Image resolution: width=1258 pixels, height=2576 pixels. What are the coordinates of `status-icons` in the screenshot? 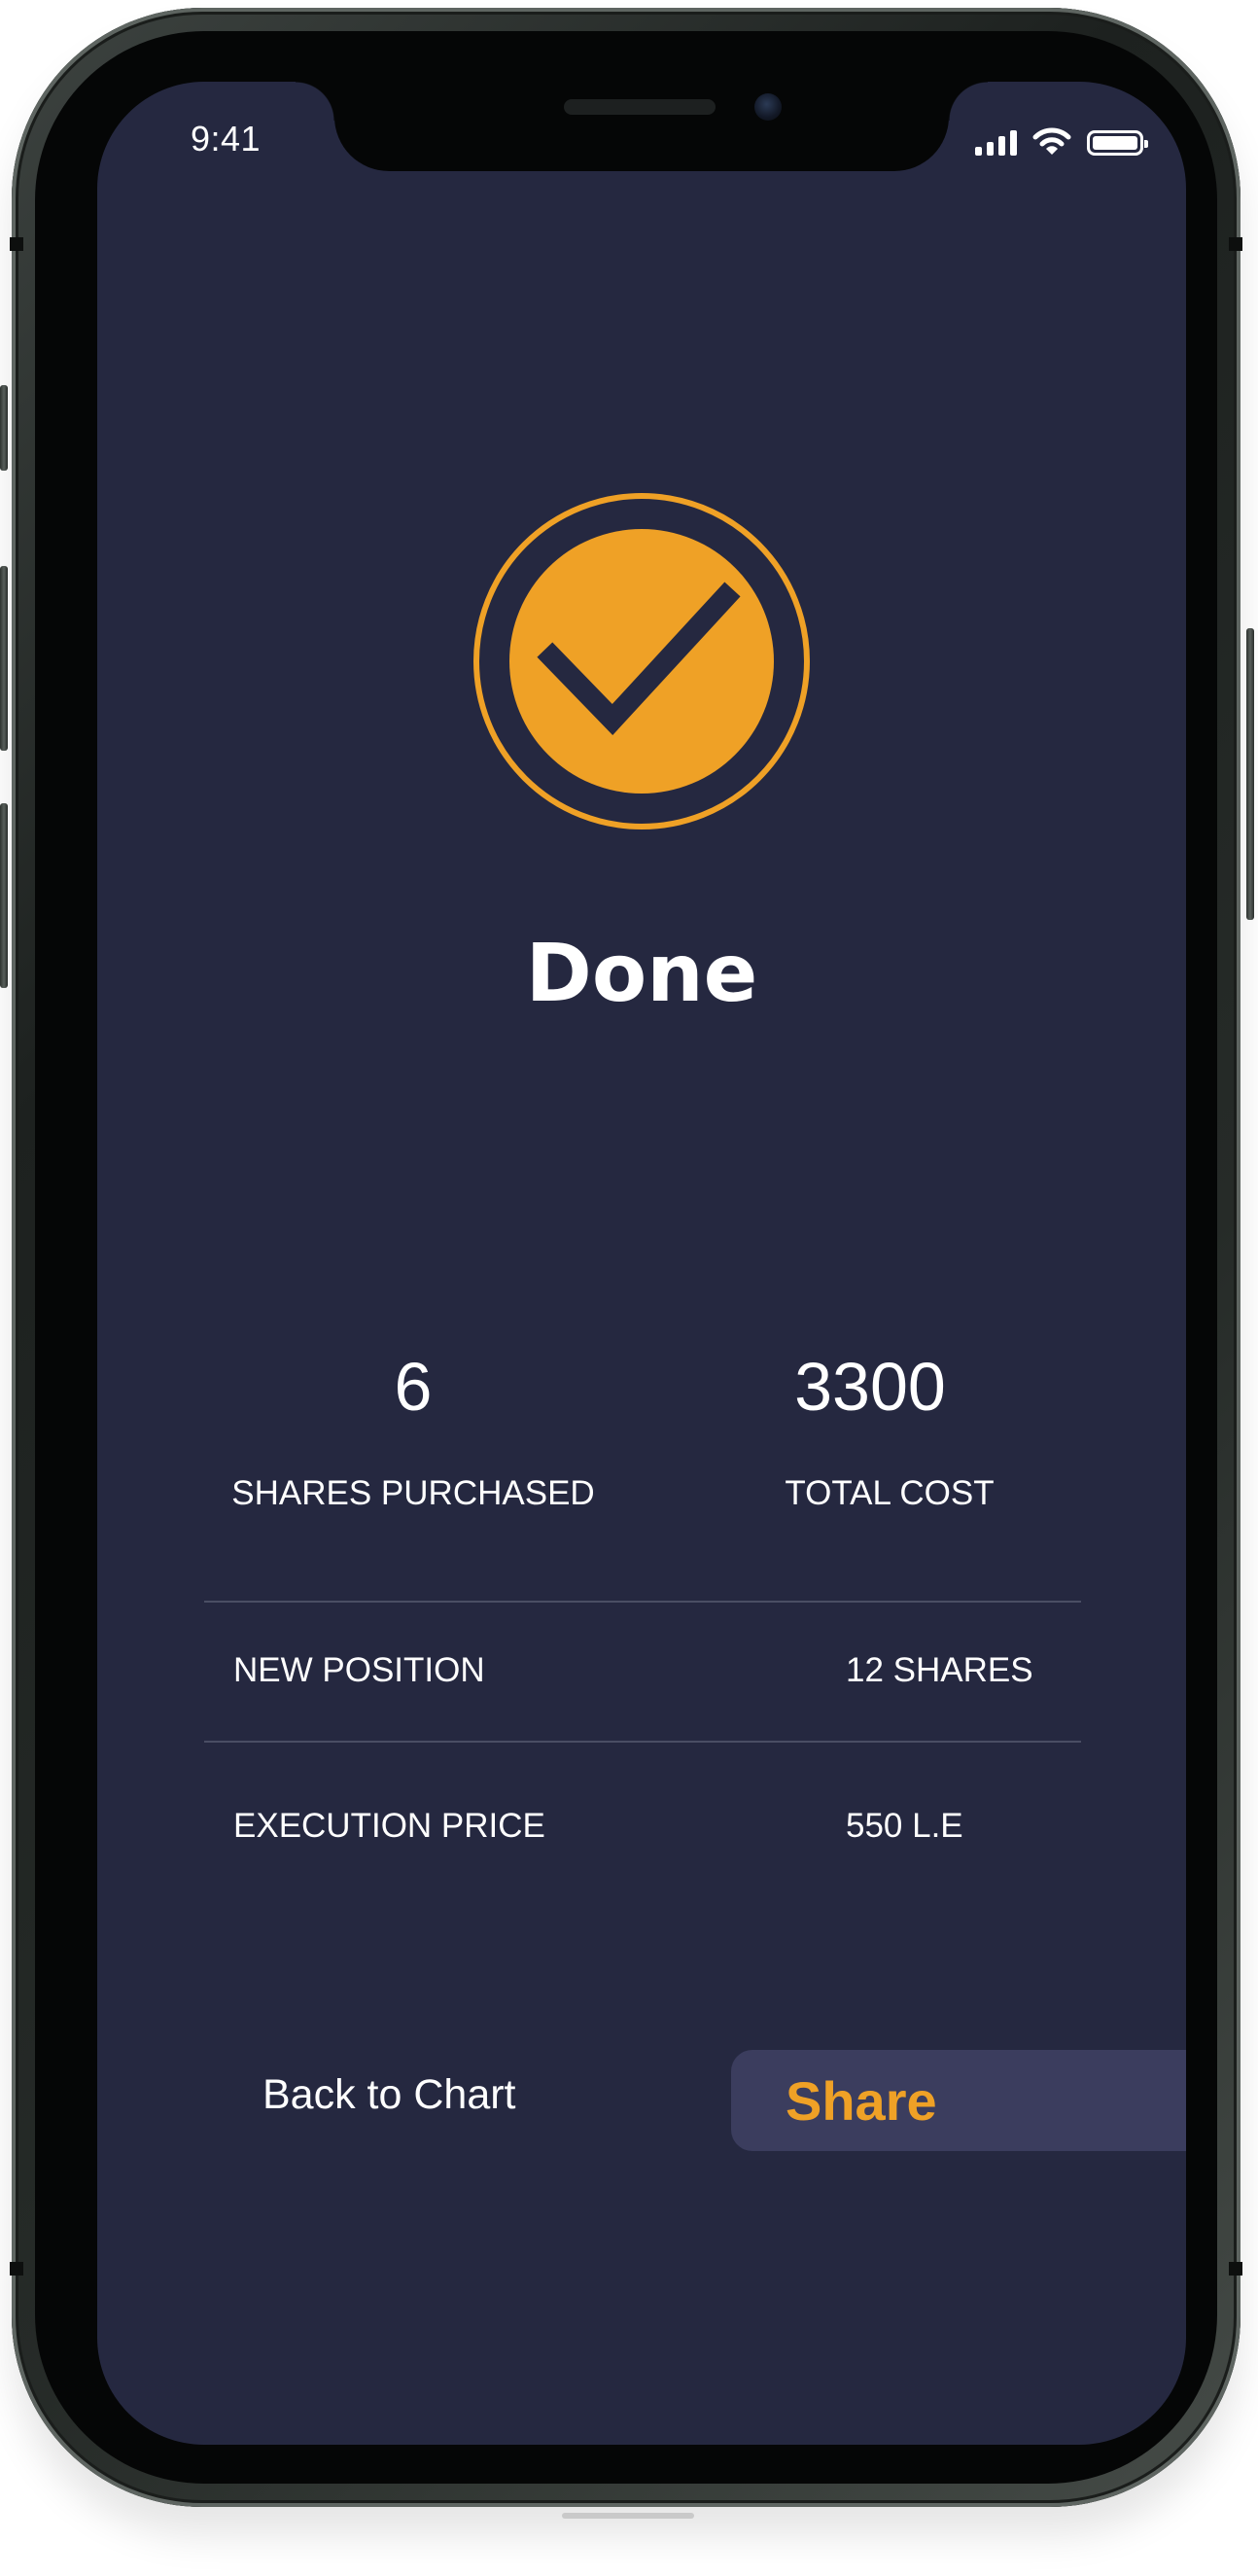 It's located at (1062, 141).